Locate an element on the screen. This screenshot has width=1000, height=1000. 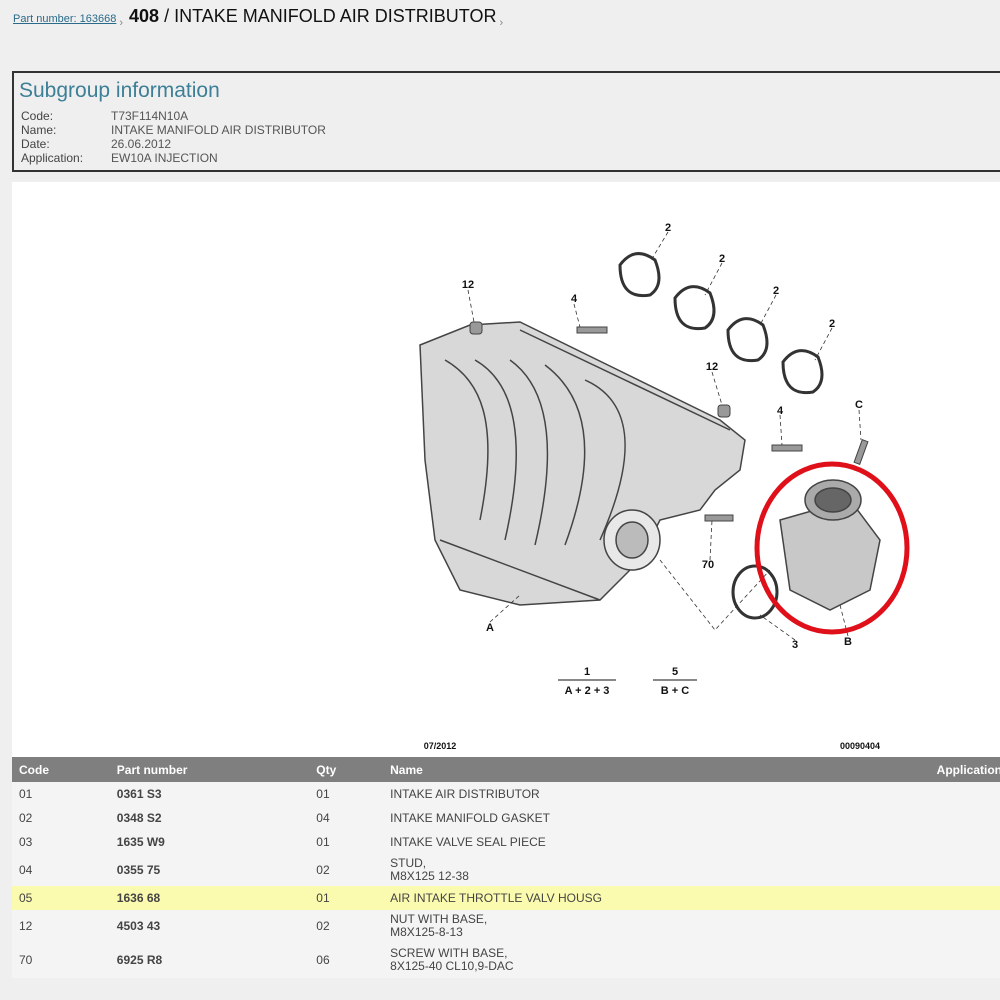
cell-code: 02 is located at coordinates (26, 817).